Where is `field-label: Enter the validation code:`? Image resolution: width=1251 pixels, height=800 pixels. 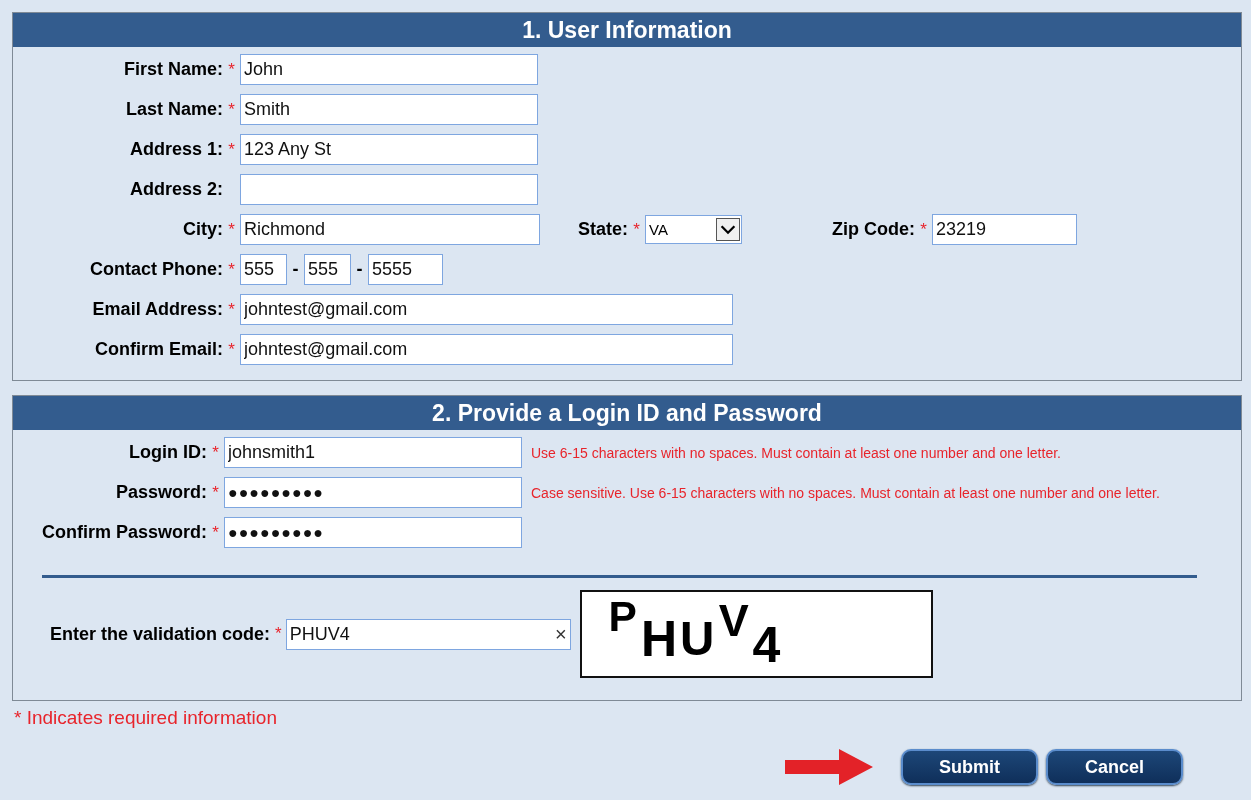 field-label: Enter the validation code: is located at coordinates (160, 634).